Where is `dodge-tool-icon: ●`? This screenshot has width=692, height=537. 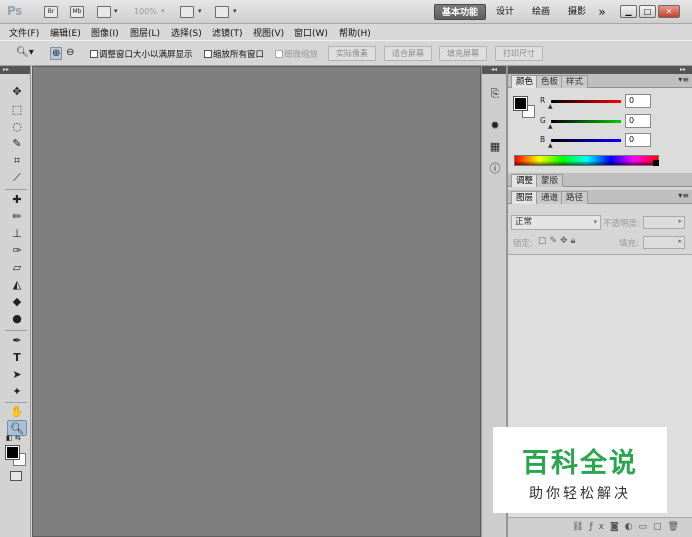
dodge-tool-icon: ● is located at coordinates (17, 319).